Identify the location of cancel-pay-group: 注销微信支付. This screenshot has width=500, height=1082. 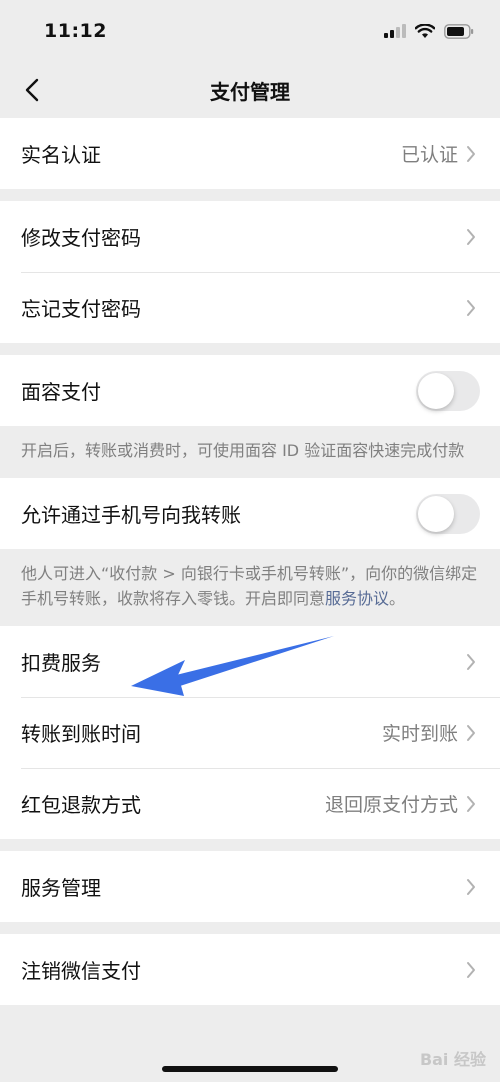
(250, 969).